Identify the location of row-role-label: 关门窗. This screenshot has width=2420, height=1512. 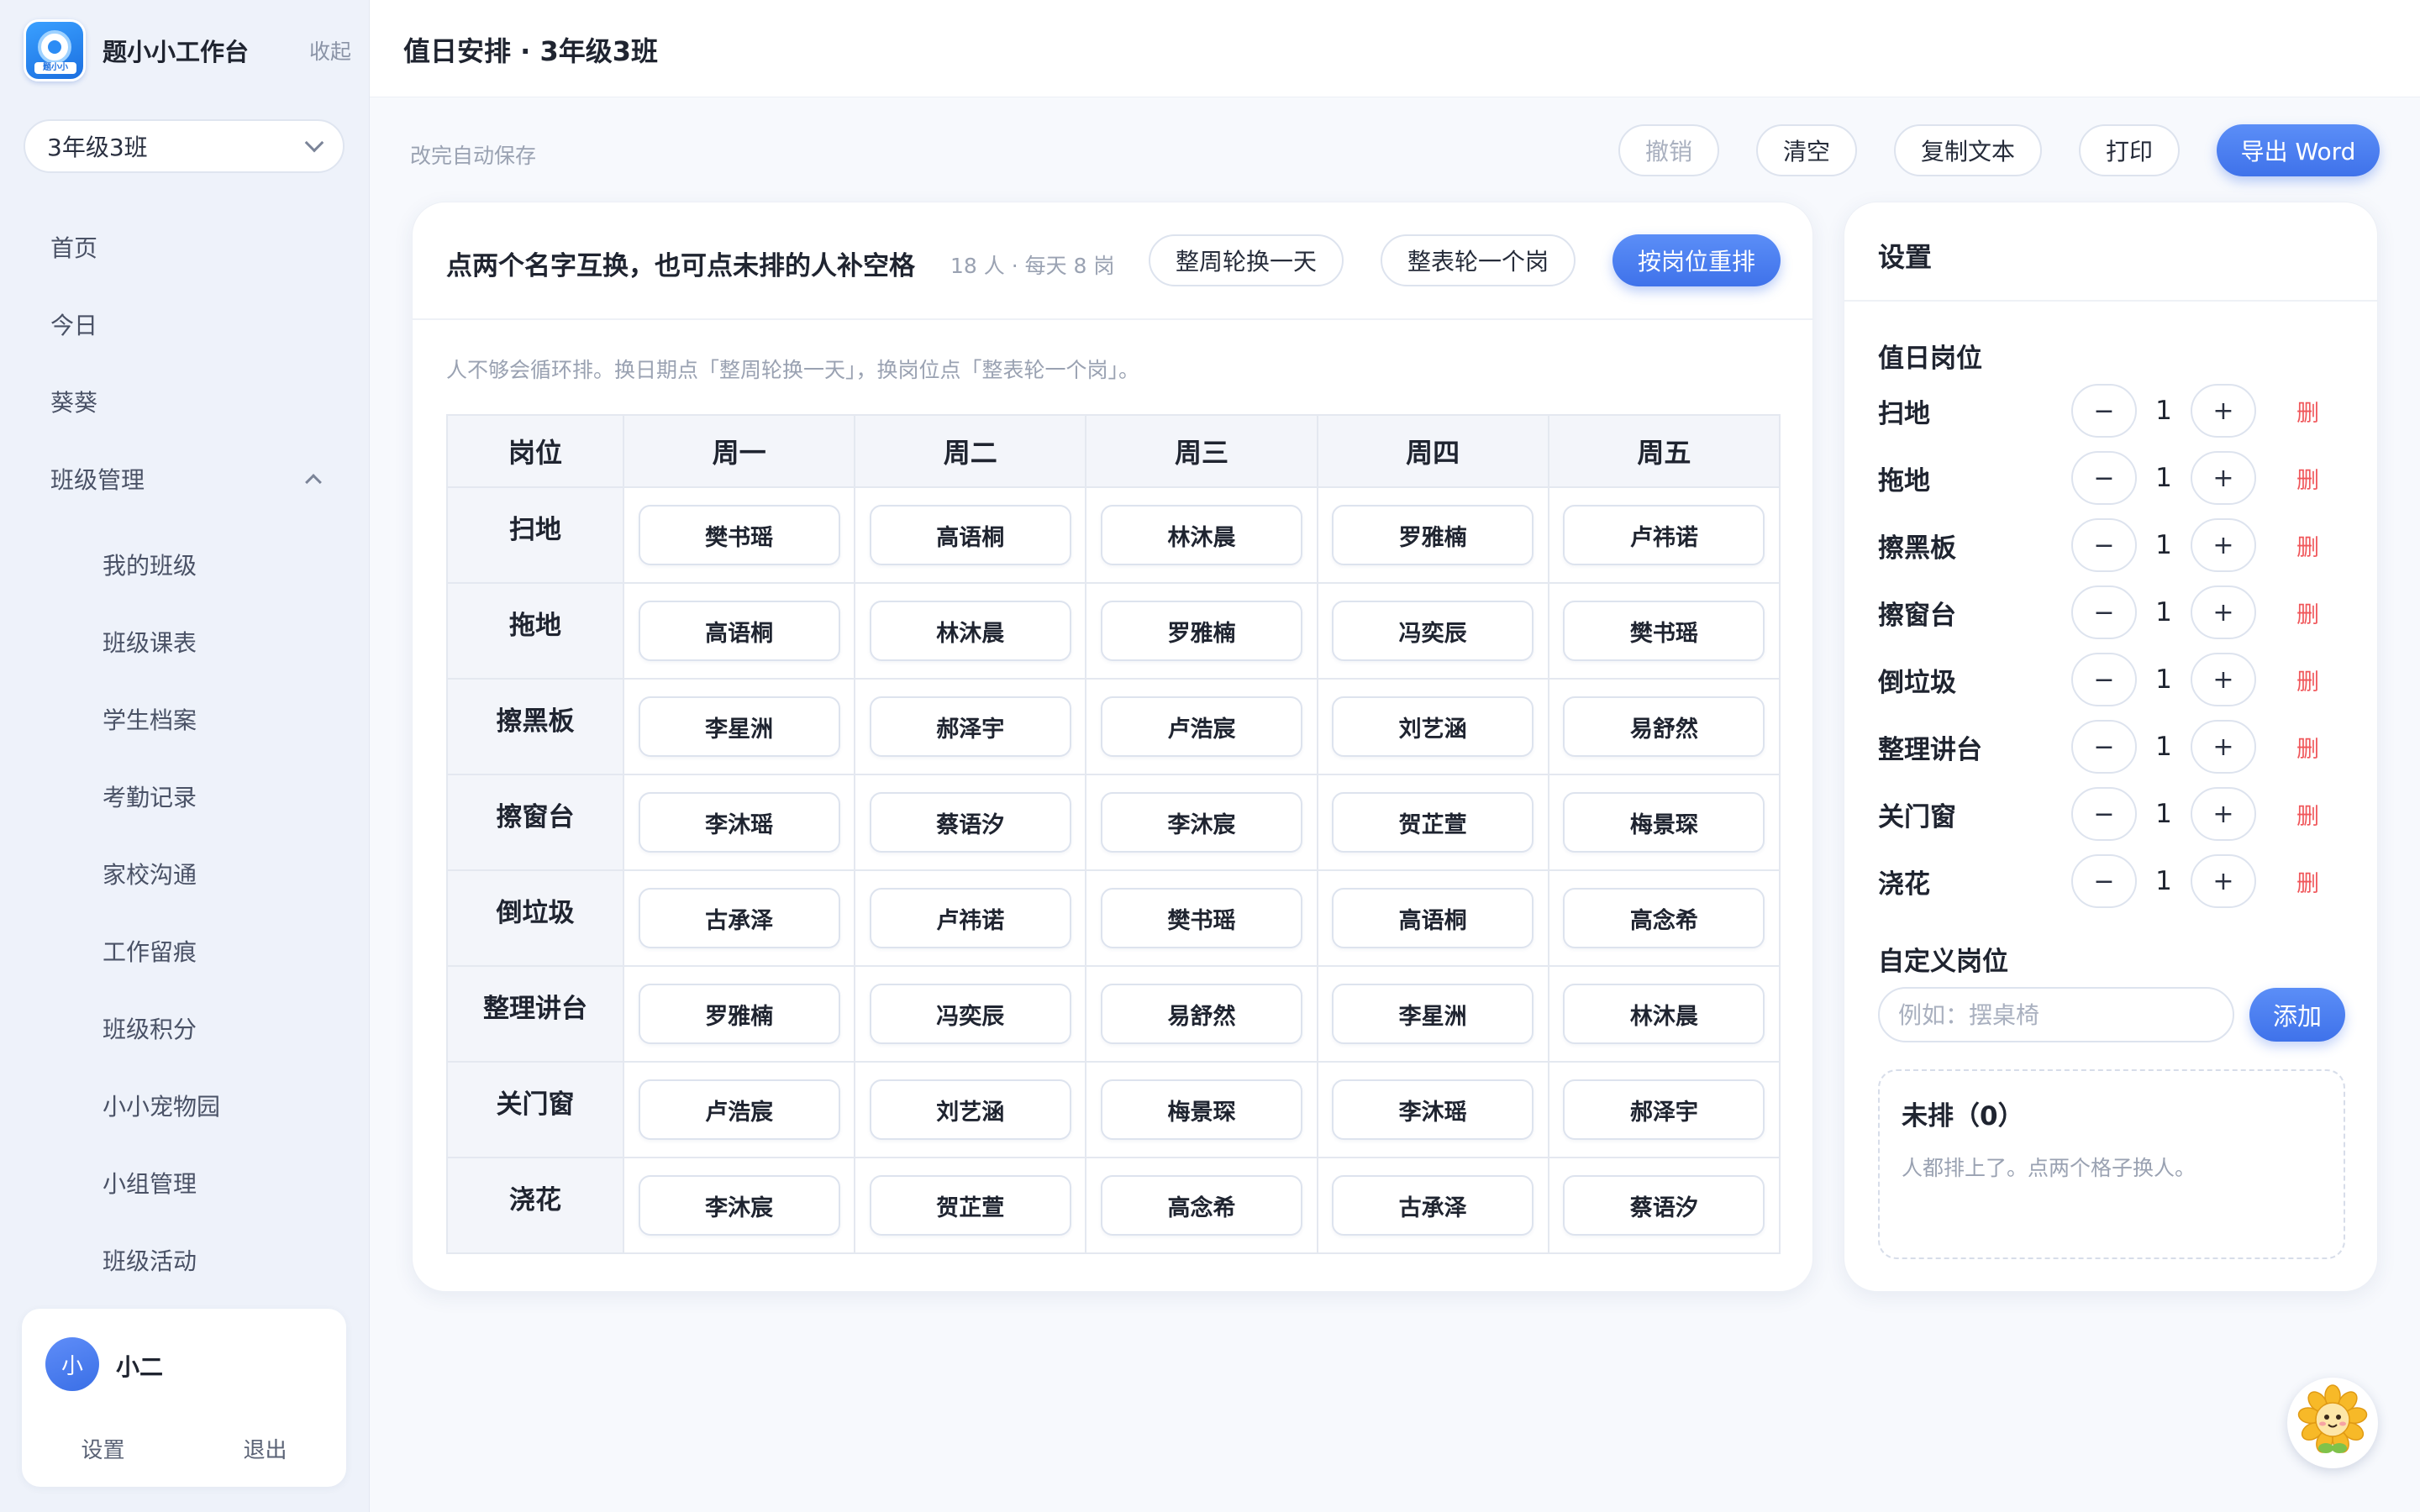
(535, 1109).